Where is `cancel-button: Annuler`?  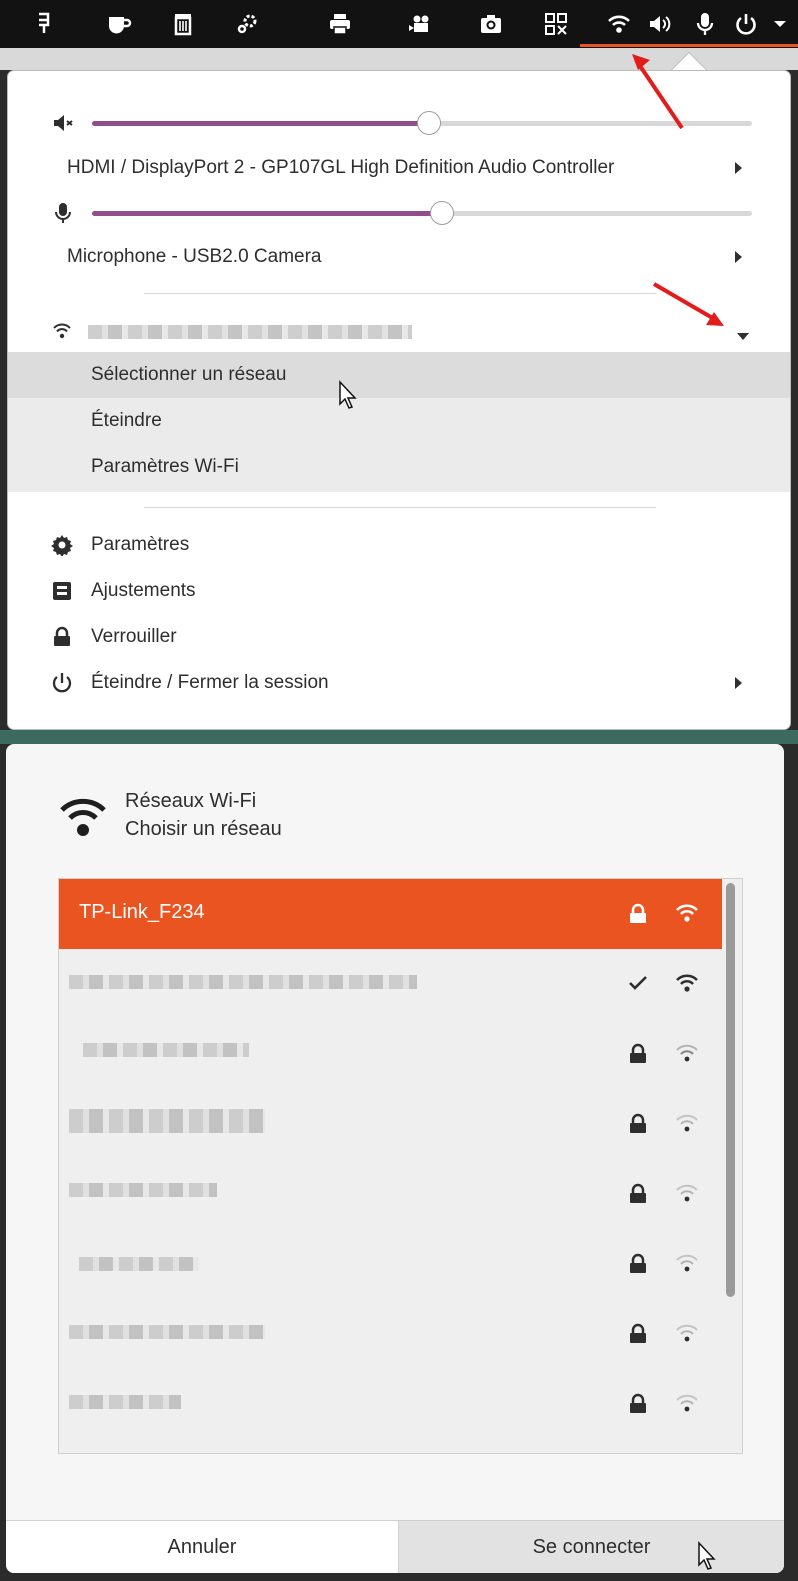
cancel-button: Annuler is located at coordinates (202, 1547).